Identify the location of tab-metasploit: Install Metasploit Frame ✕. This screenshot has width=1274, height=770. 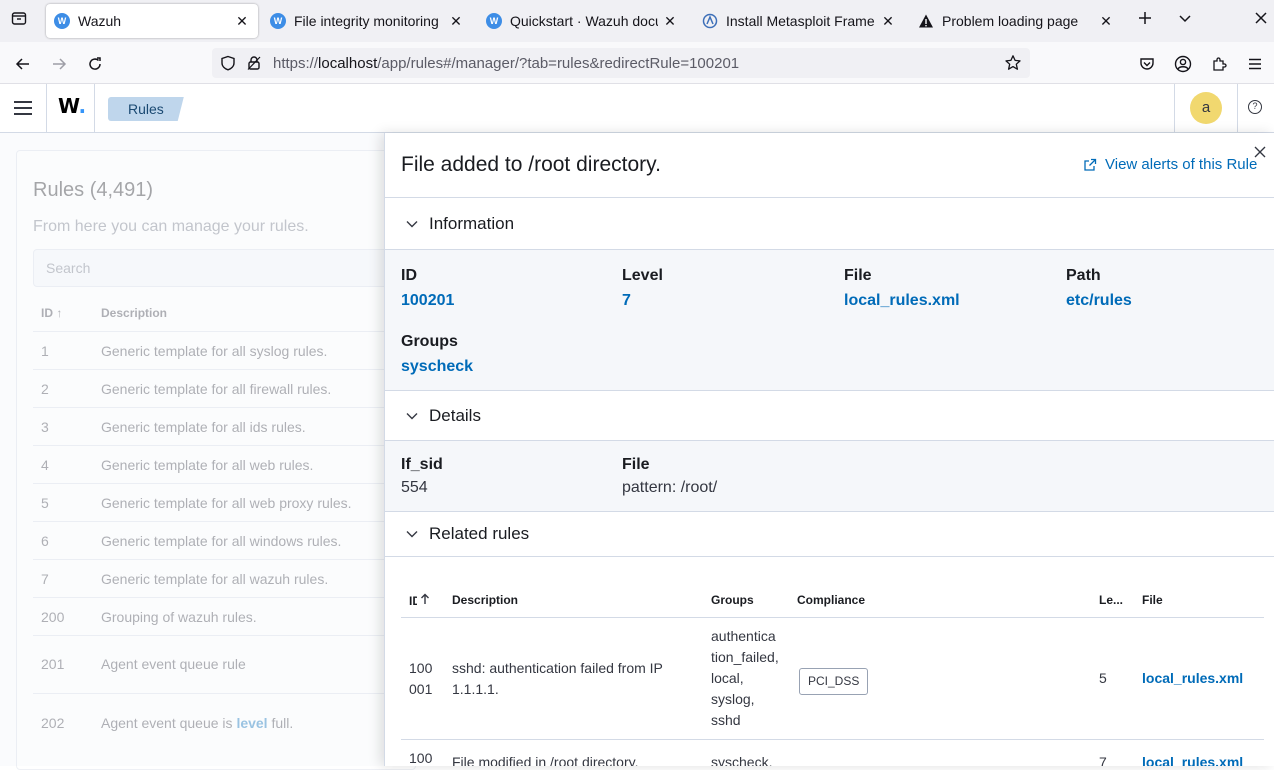
(799, 21).